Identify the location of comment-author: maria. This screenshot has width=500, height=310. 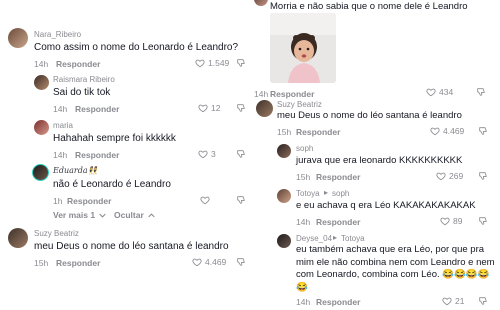
(63, 125).